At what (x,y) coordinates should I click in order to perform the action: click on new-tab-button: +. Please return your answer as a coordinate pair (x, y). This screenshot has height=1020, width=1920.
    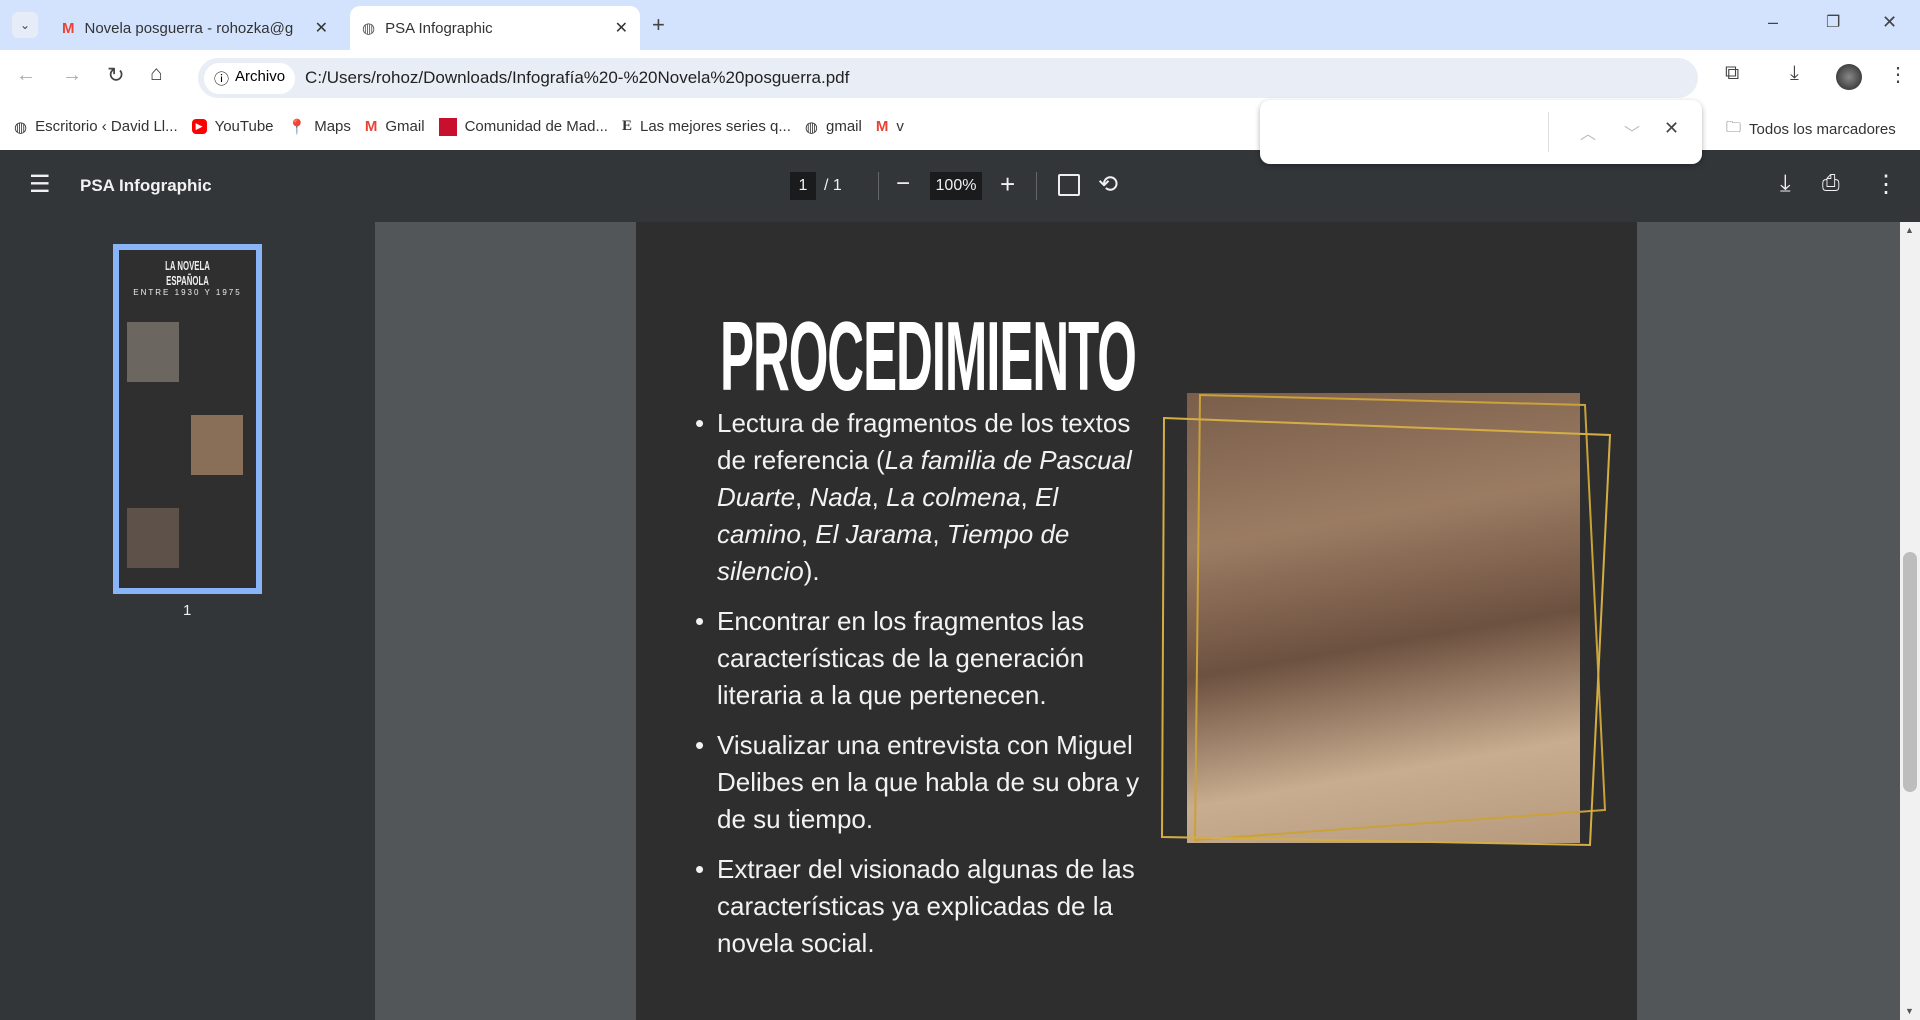
    Looking at the image, I should click on (658, 25).